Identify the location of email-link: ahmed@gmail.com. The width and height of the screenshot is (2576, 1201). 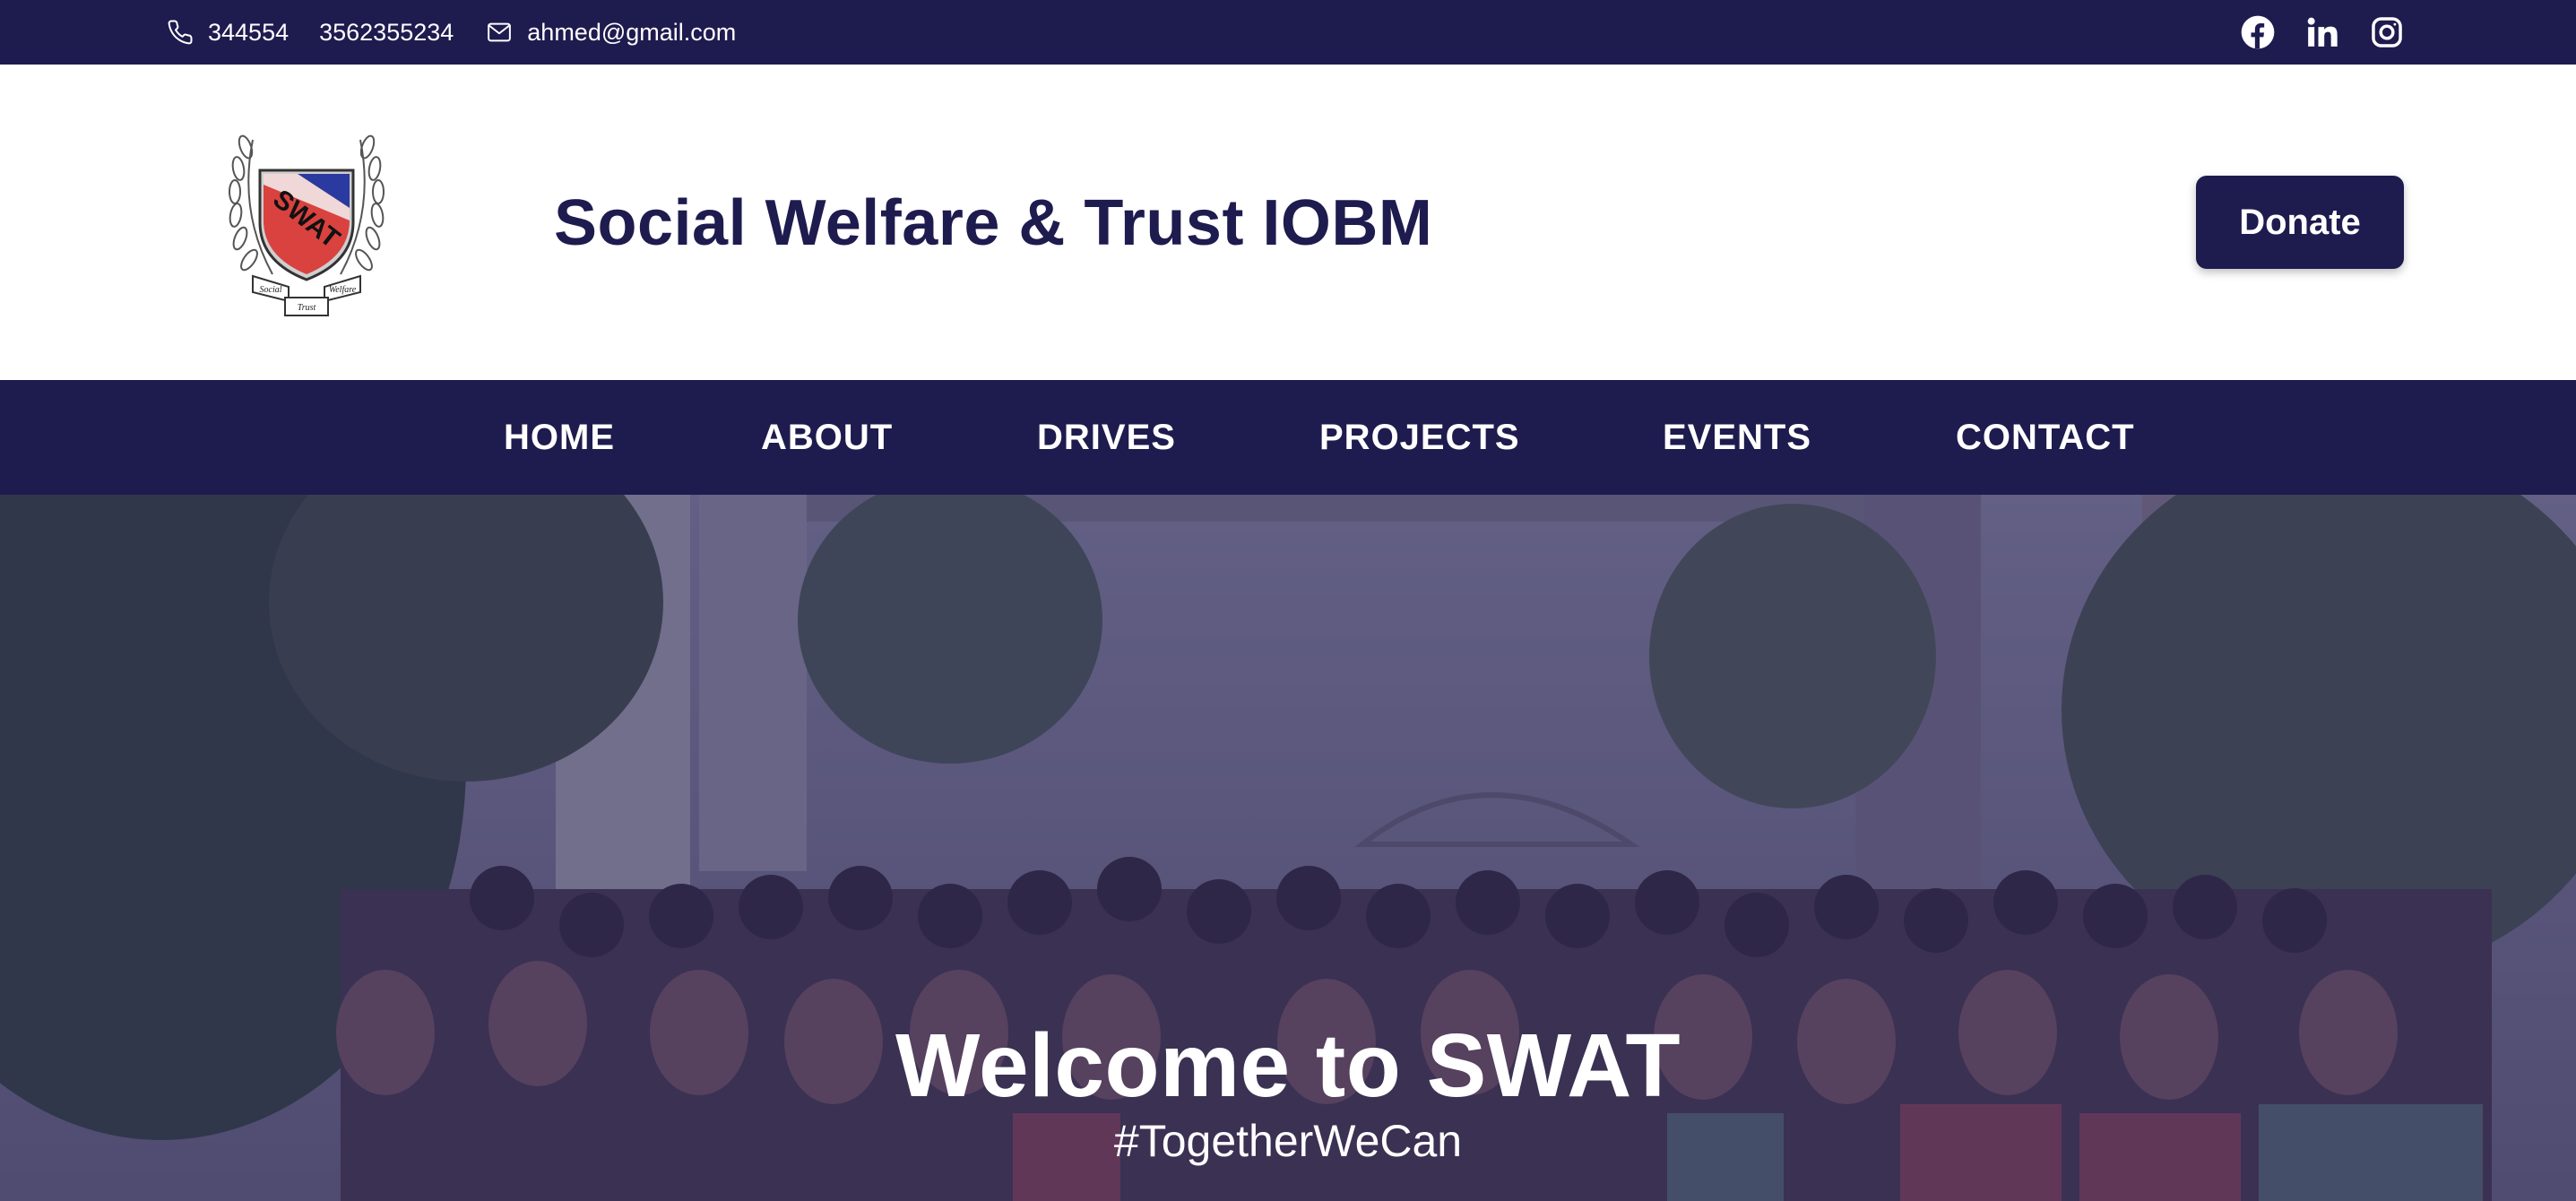
(610, 32).